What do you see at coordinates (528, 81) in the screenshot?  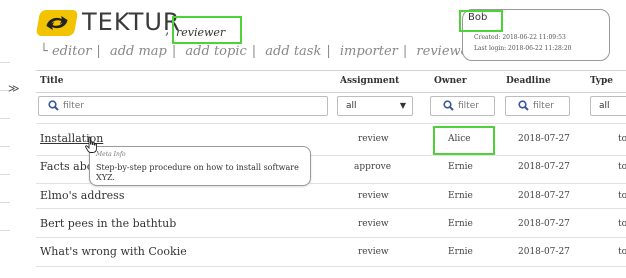 I see `col-header-deadline: Deadline` at bounding box center [528, 81].